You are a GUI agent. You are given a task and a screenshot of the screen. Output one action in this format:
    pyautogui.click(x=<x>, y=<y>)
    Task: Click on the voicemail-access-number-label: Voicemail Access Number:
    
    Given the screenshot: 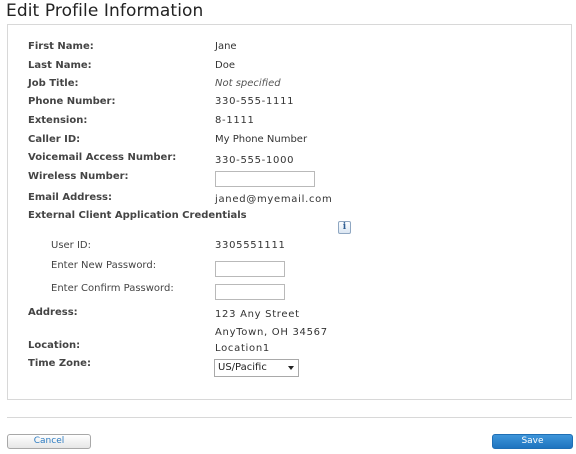 What is the action you would take?
    pyautogui.click(x=102, y=157)
    